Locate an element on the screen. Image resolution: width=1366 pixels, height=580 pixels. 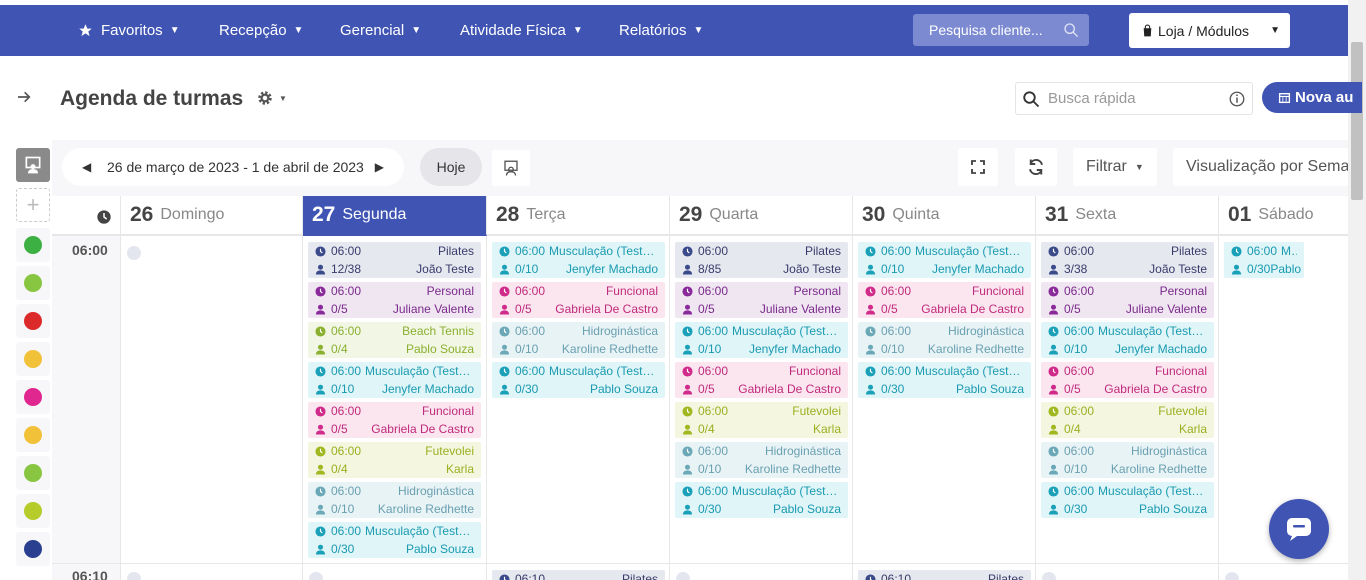
clock-icon is located at coordinates (504, 371).